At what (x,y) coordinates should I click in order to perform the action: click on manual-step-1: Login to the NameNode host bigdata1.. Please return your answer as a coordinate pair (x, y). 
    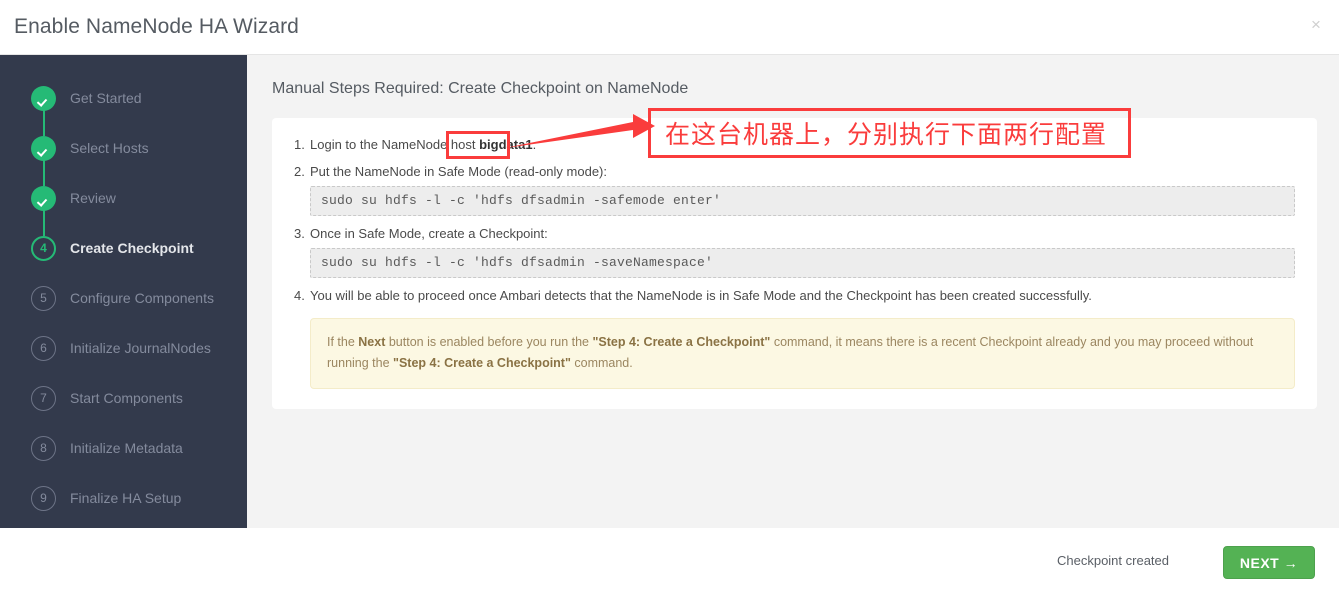
    Looking at the image, I should click on (794, 145).